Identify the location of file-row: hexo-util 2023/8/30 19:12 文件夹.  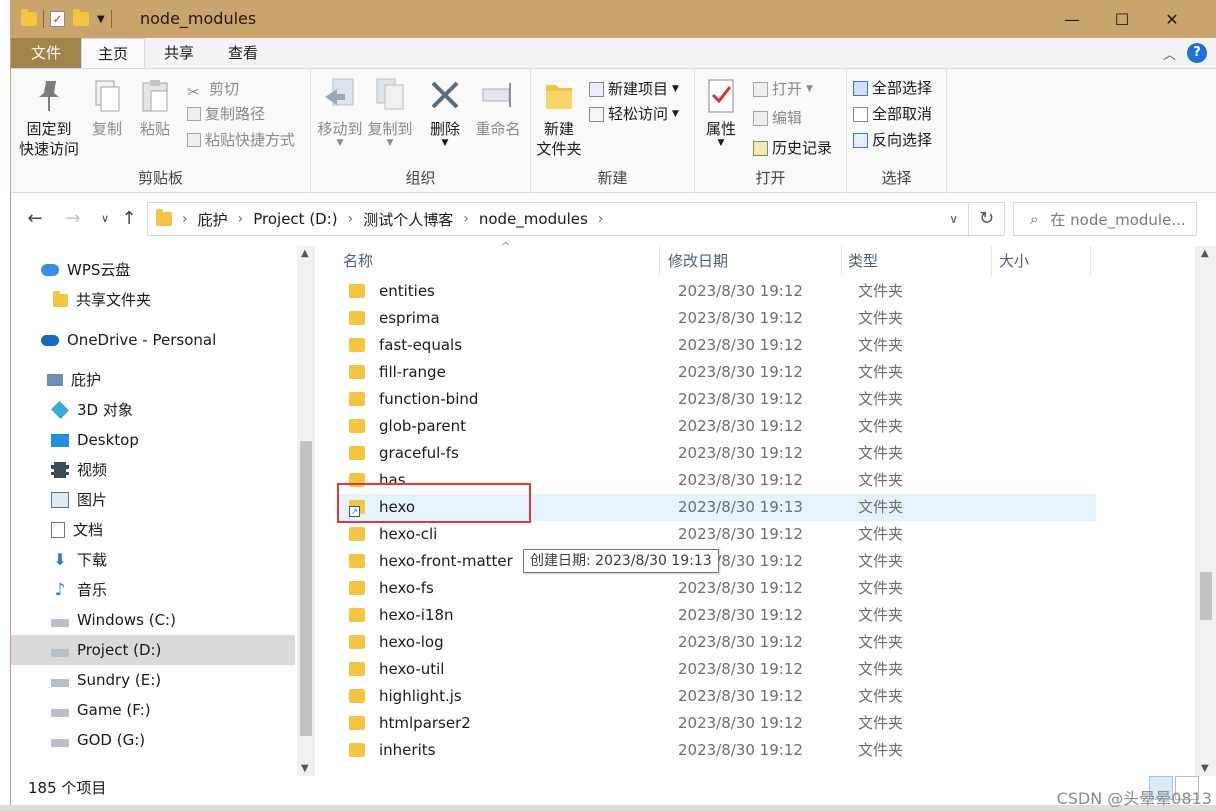
(717, 669).